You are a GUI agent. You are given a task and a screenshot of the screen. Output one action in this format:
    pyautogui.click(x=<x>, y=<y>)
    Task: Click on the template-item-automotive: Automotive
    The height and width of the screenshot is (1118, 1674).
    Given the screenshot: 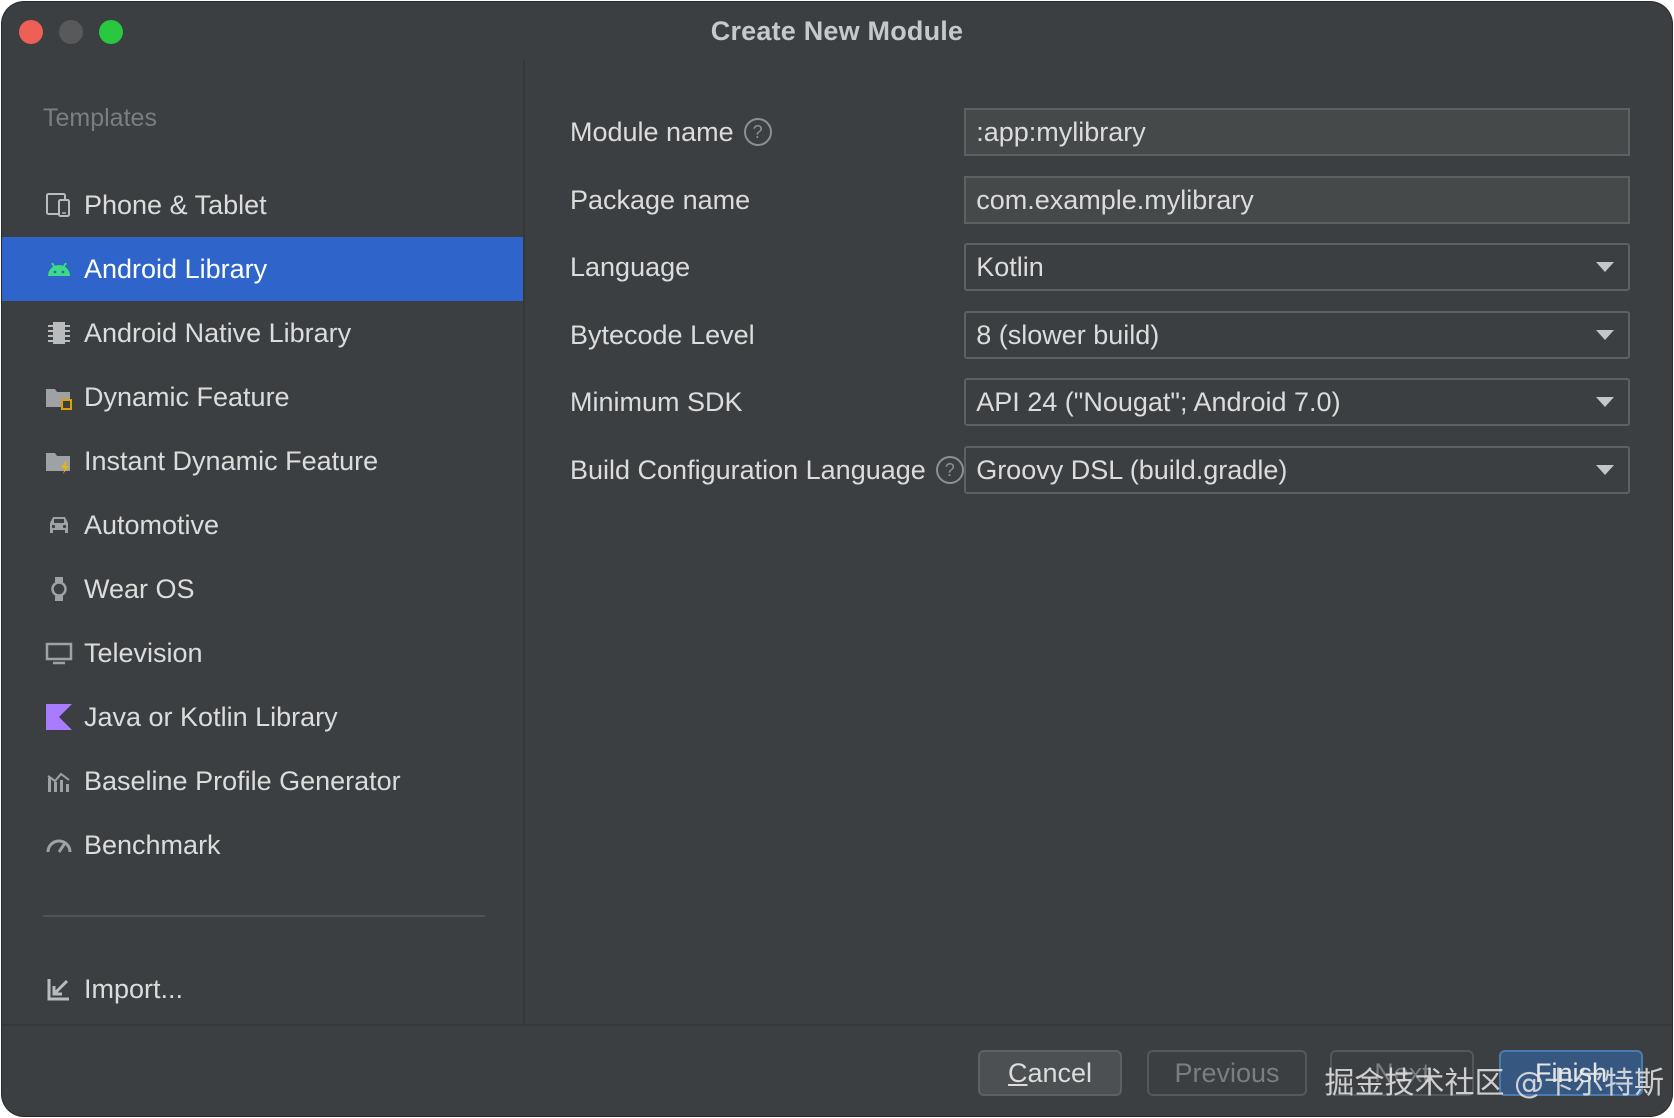 What is the action you would take?
    pyautogui.click(x=262, y=525)
    